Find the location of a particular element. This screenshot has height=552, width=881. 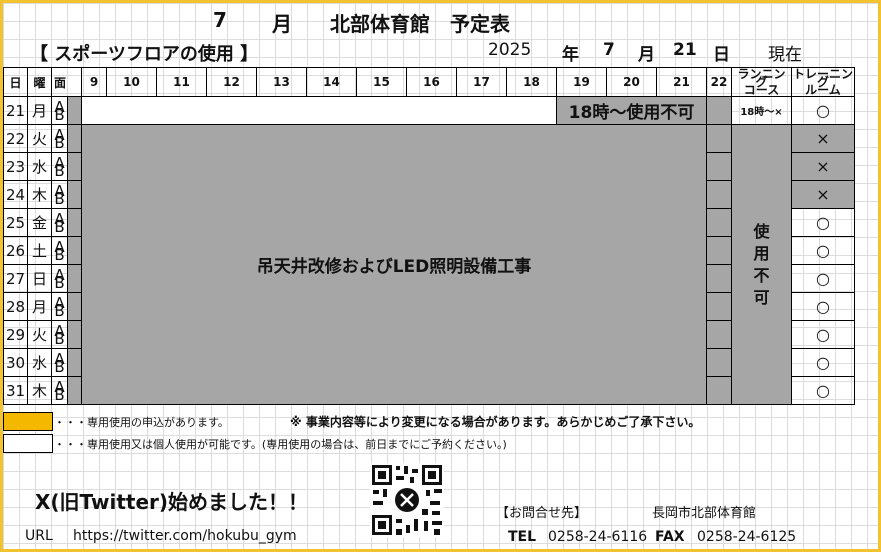

facility-label: 【 スポーツフロアの使用 】 is located at coordinates (144, 54).